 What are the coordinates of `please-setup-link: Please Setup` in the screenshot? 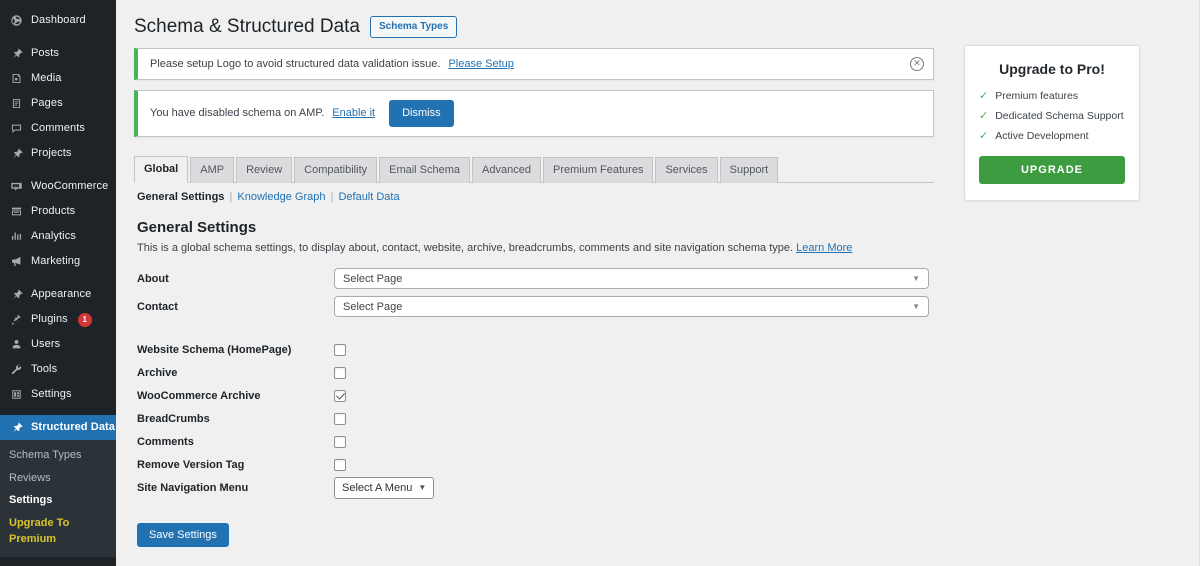 It's located at (480, 64).